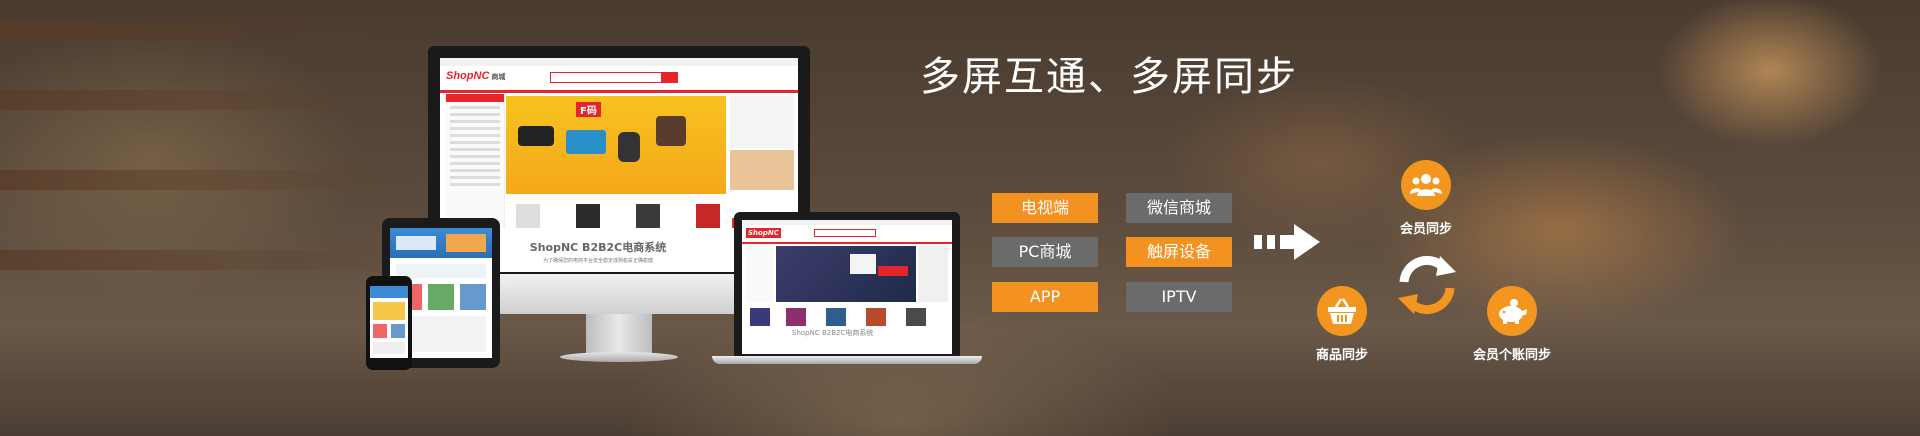  What do you see at coordinates (606, 77) in the screenshot?
I see `screen-search-input` at bounding box center [606, 77].